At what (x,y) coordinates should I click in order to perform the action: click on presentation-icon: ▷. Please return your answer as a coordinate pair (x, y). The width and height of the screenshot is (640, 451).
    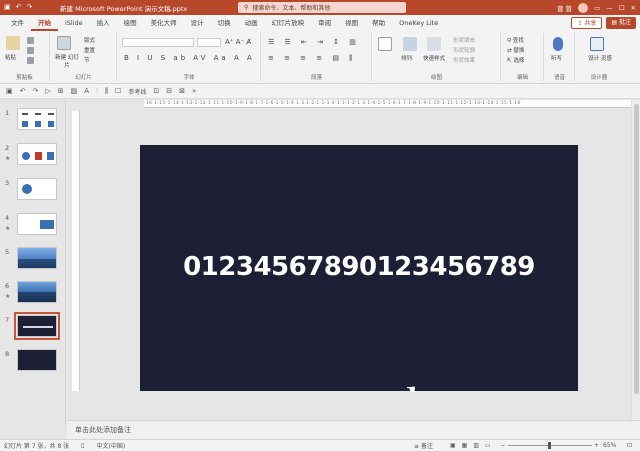
    Looking at the image, I should click on (47, 91).